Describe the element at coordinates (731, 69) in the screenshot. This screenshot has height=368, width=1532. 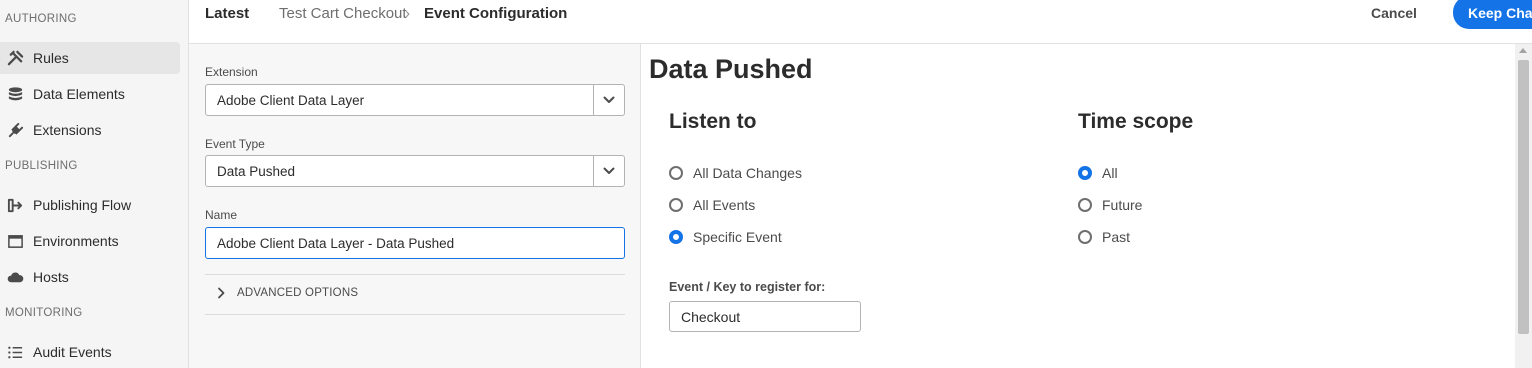
I see `page-title: Data Pushed` at that location.